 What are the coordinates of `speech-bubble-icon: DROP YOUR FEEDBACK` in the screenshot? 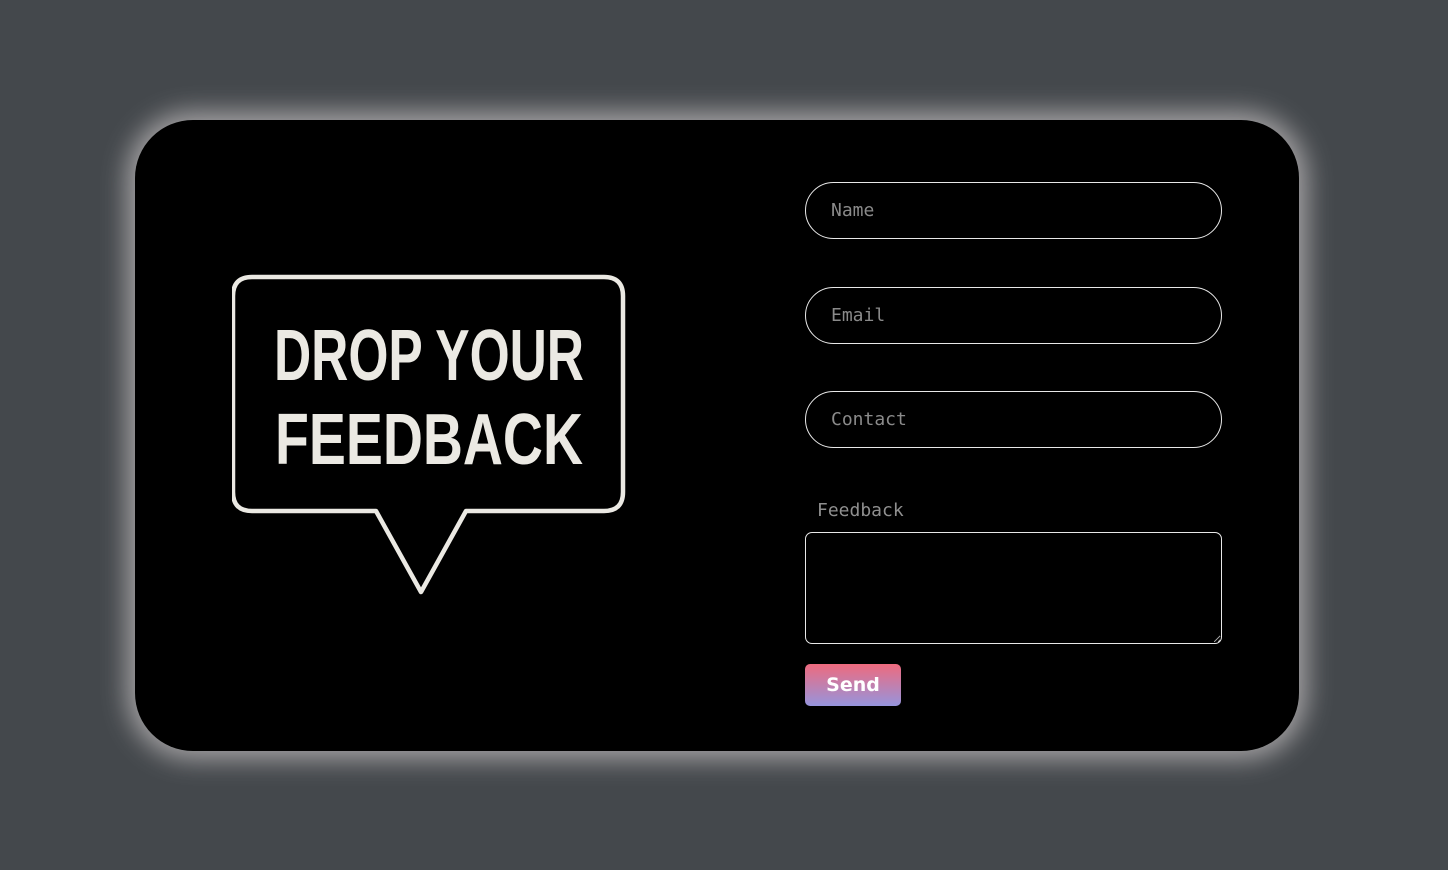 It's located at (429, 434).